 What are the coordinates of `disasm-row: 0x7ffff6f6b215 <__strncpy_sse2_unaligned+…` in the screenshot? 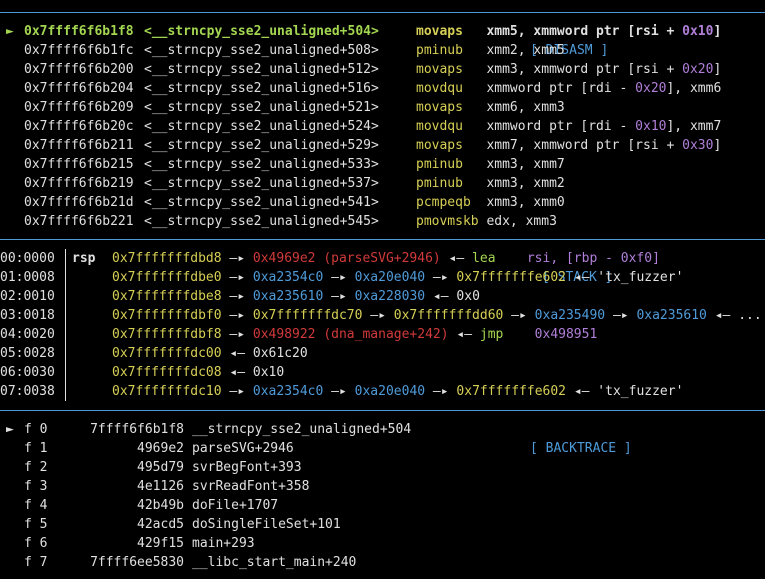 It's located at (382, 164).